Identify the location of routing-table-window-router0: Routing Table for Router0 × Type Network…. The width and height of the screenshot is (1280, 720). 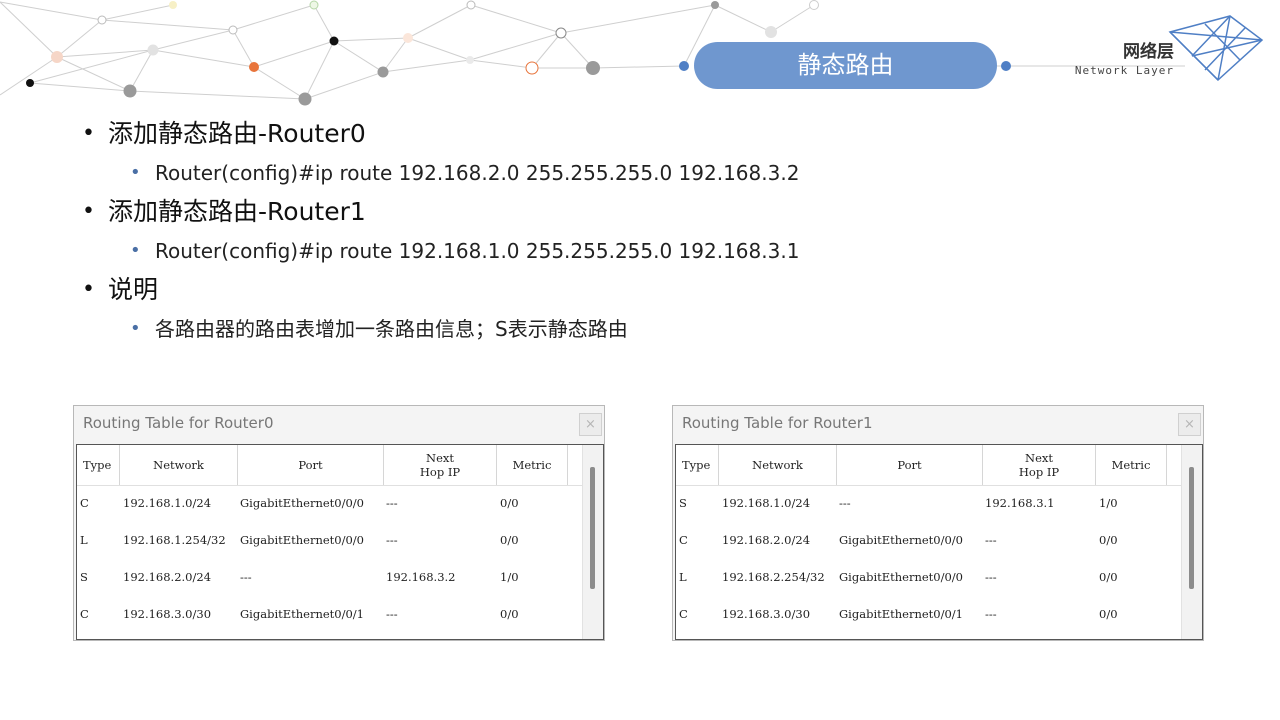
(339, 523).